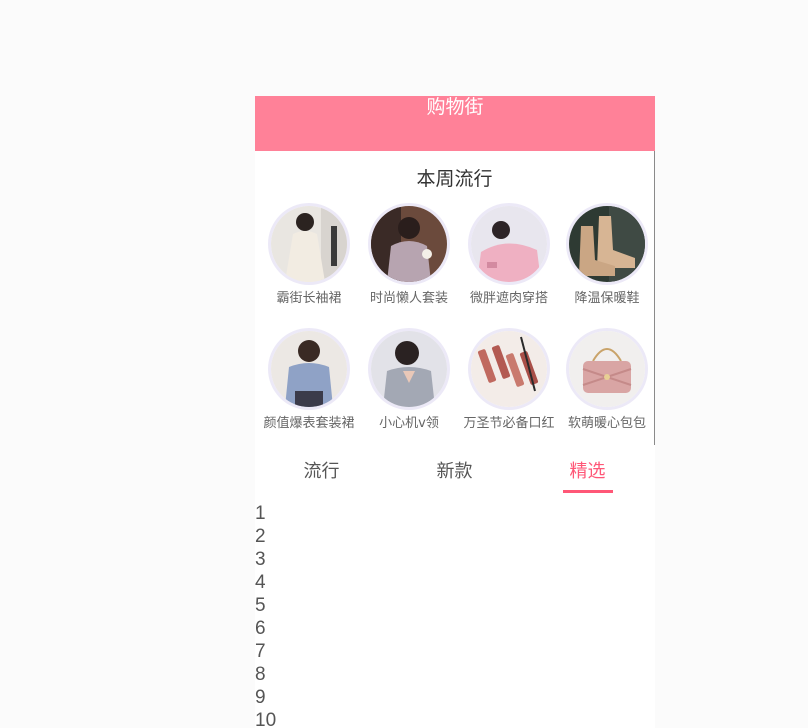 This screenshot has width=808, height=728. I want to click on recommend-item-2: 时尚懒人套装, so click(409, 257).